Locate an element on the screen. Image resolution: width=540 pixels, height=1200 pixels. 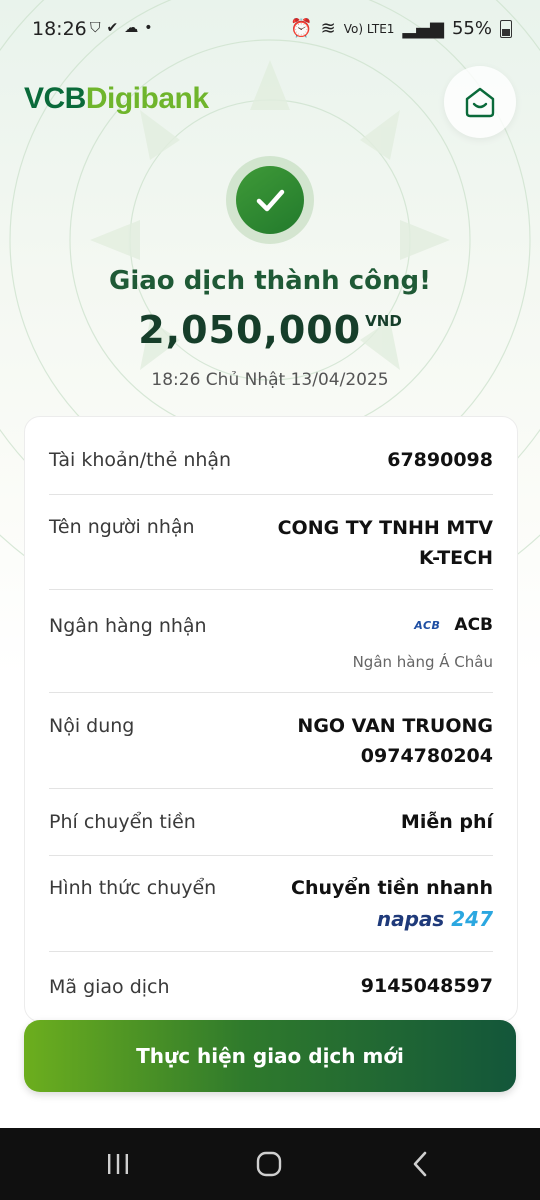
row-content: Nội dung NGO VAN TRUONG 0974780204 is located at coordinates (271, 740).